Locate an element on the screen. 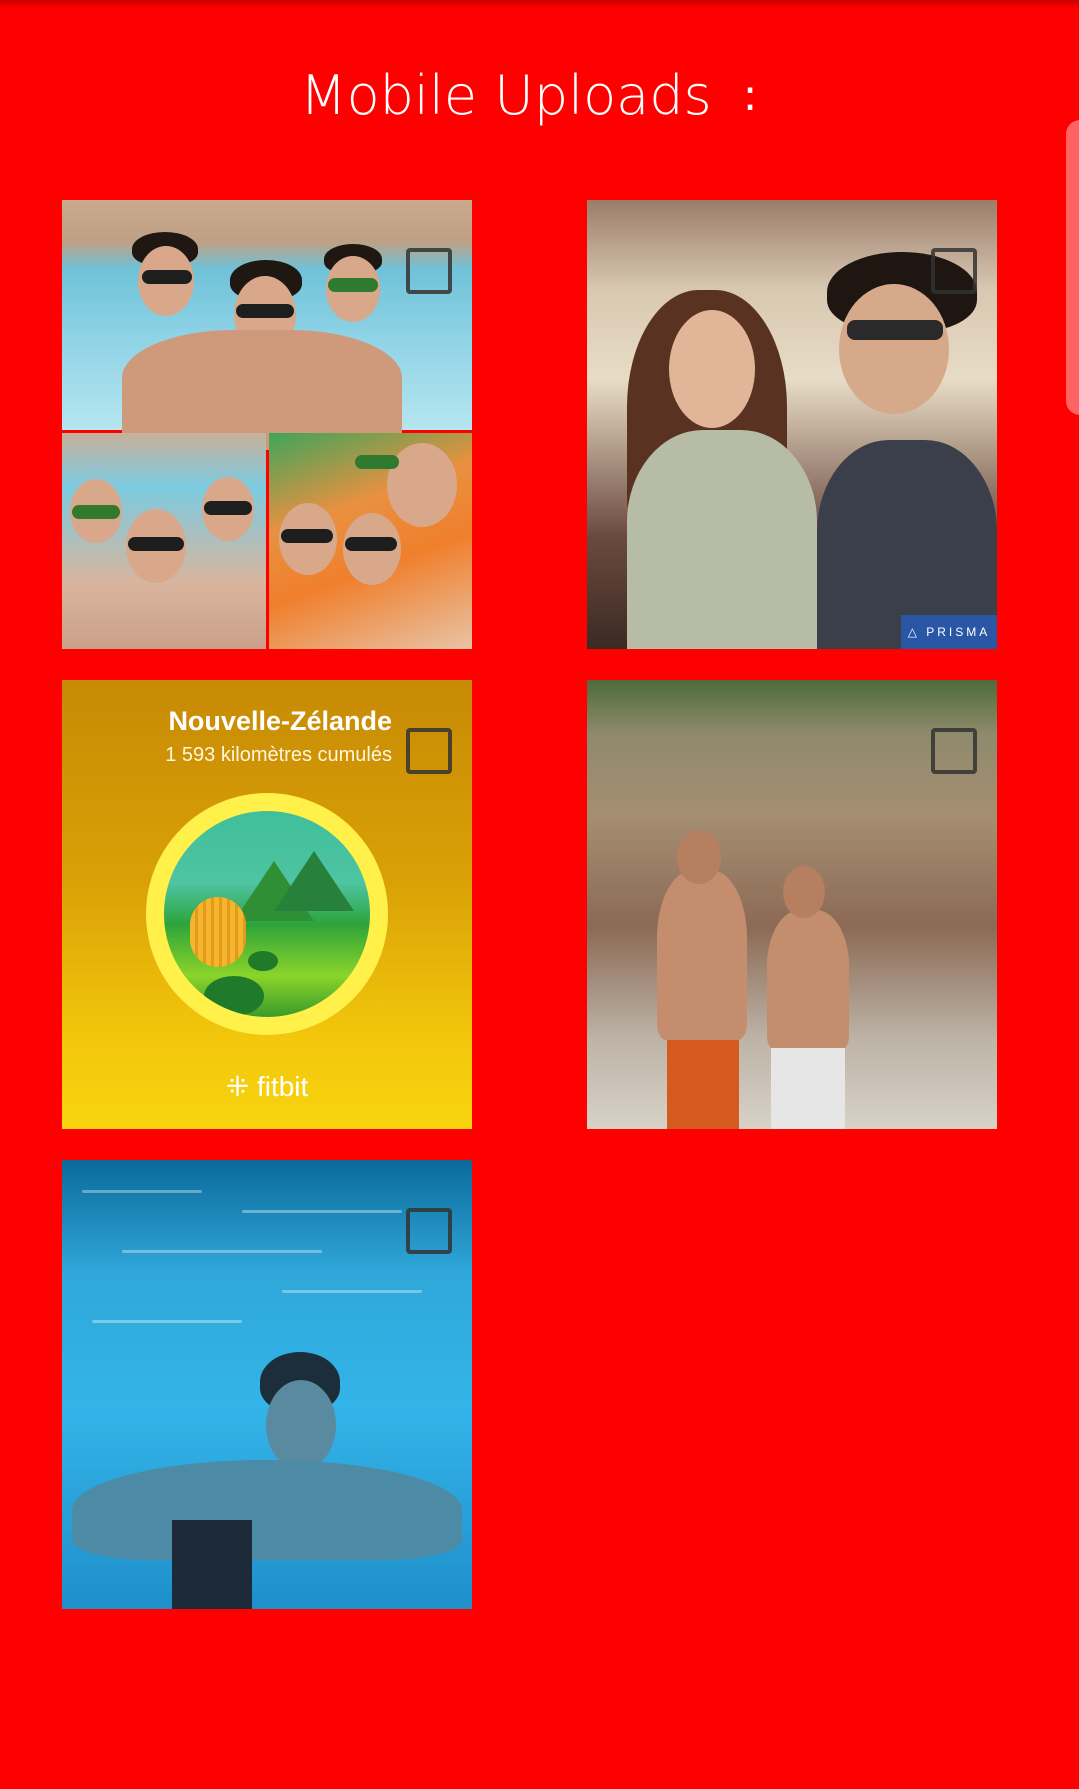 The width and height of the screenshot is (1079, 1789). collage-bottom-left-image is located at coordinates (164, 541).